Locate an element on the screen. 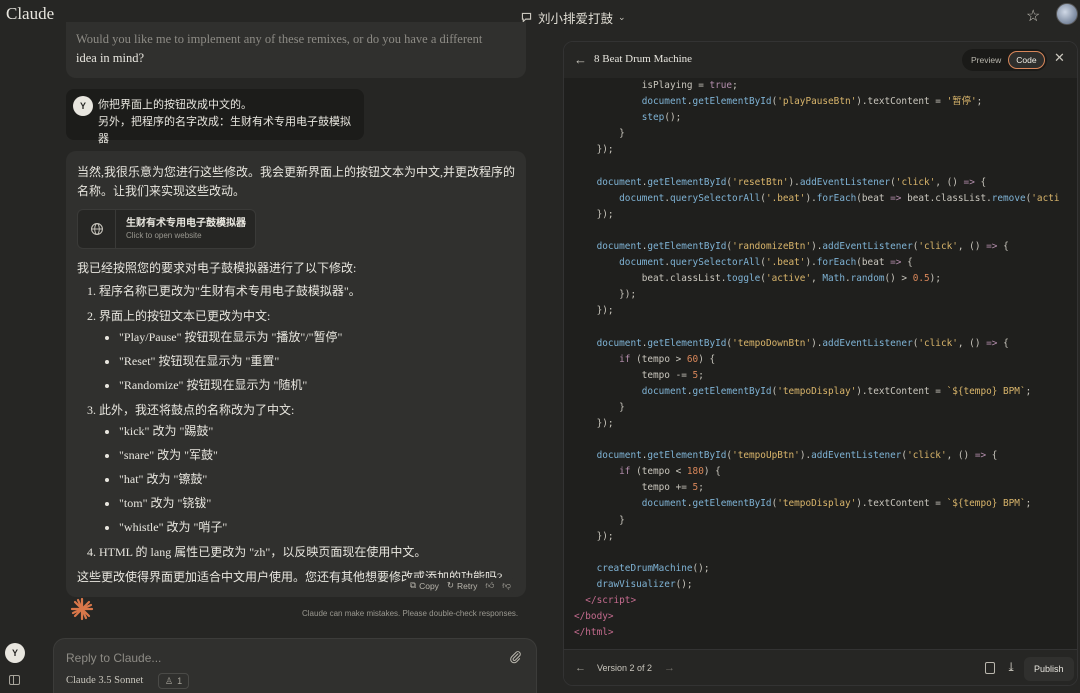 Image resolution: width=1080 pixels, height=693 pixels. user-message-line: 你把界面上的按钮改成中文的。 is located at coordinates (175, 105).